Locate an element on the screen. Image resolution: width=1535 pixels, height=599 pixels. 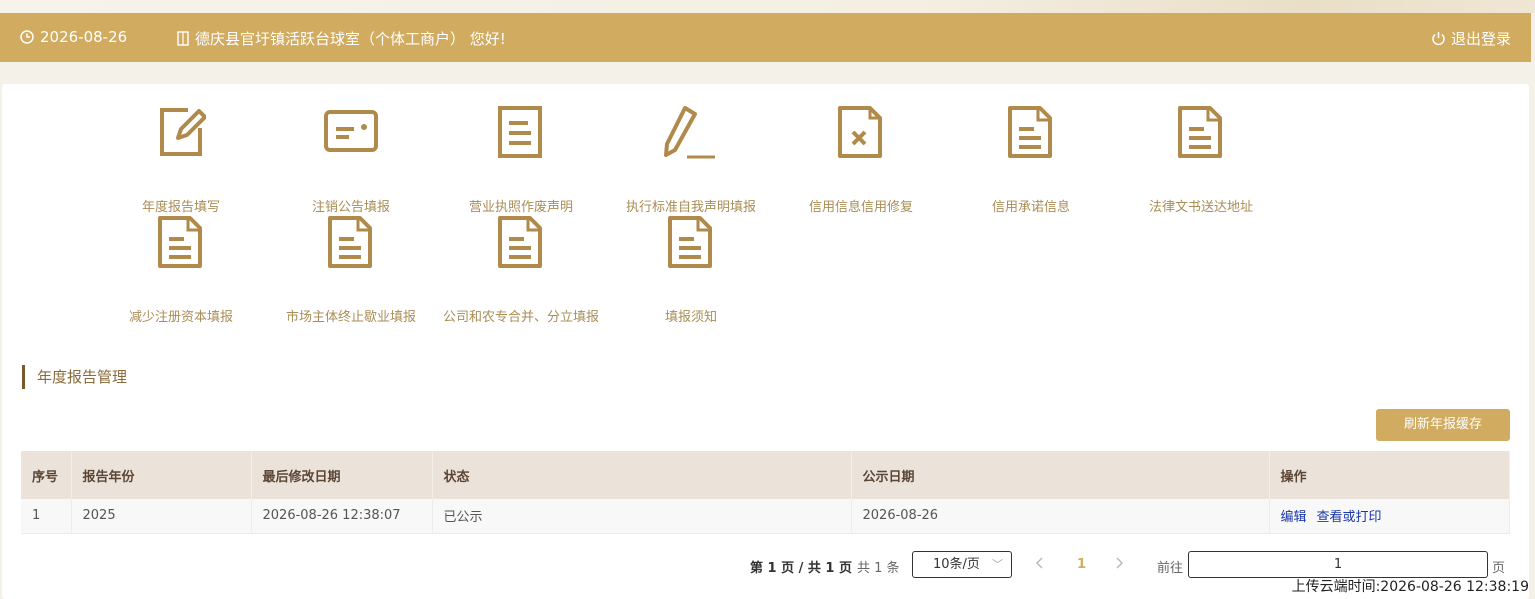
column-header-status: 状态 is located at coordinates (642, 475).